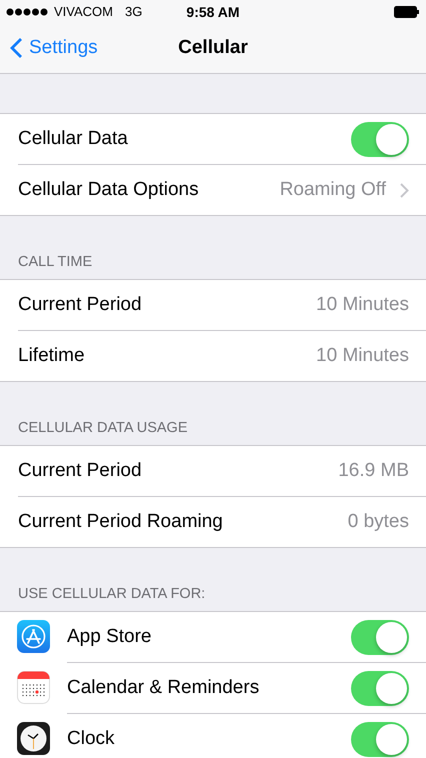  Describe the element at coordinates (83, 11) in the screenshot. I see `carrier-name: VIVACOM` at that location.